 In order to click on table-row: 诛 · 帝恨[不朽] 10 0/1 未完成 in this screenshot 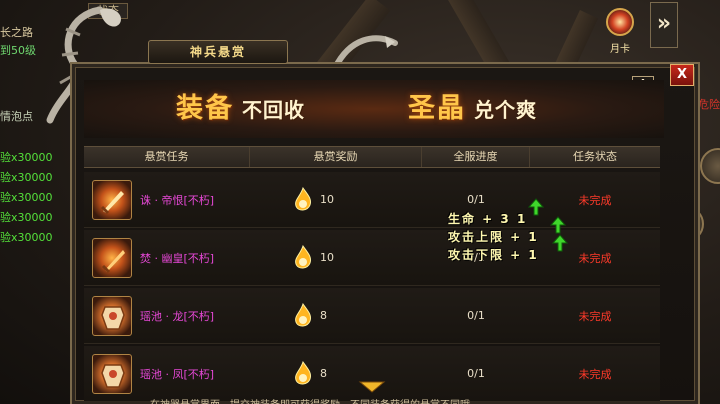, I will do `click(372, 200)`.